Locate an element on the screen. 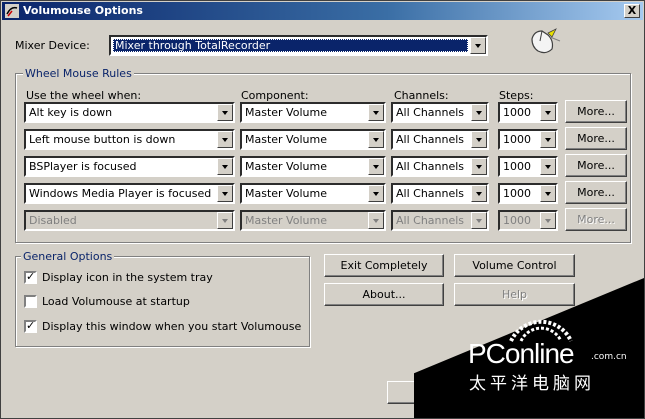 This screenshot has height=419, width=645. mouse-icon is located at coordinates (546, 41).